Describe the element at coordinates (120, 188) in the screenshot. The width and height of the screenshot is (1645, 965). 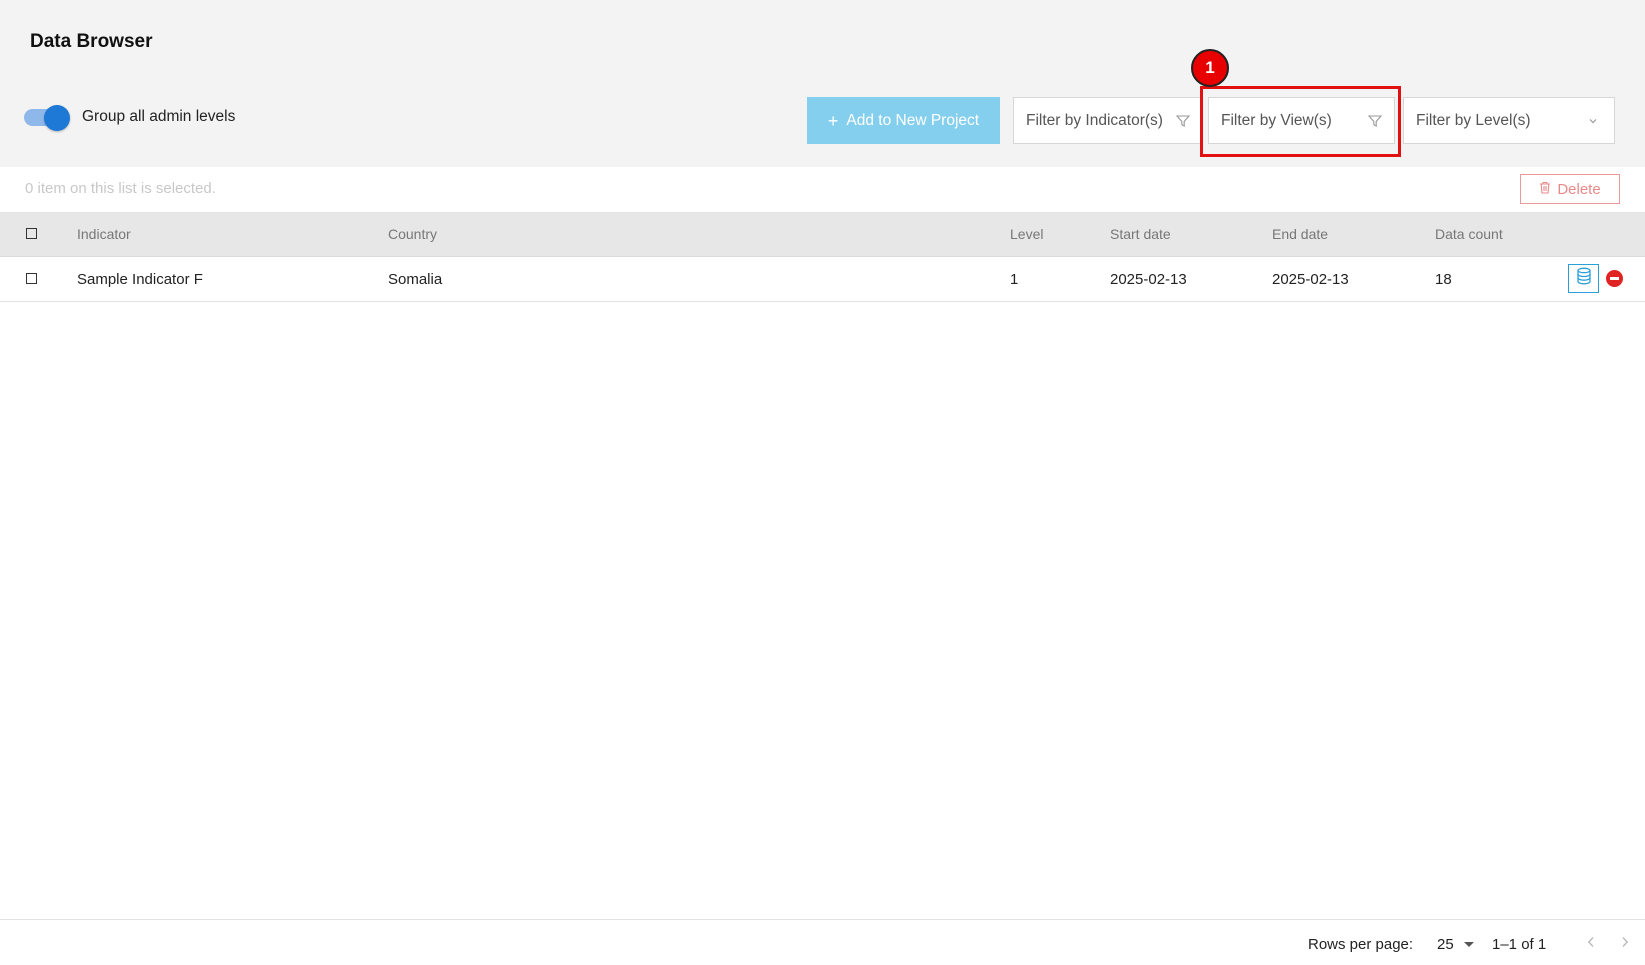
I see `selection-status: 0 item on this list is selected.` at that location.